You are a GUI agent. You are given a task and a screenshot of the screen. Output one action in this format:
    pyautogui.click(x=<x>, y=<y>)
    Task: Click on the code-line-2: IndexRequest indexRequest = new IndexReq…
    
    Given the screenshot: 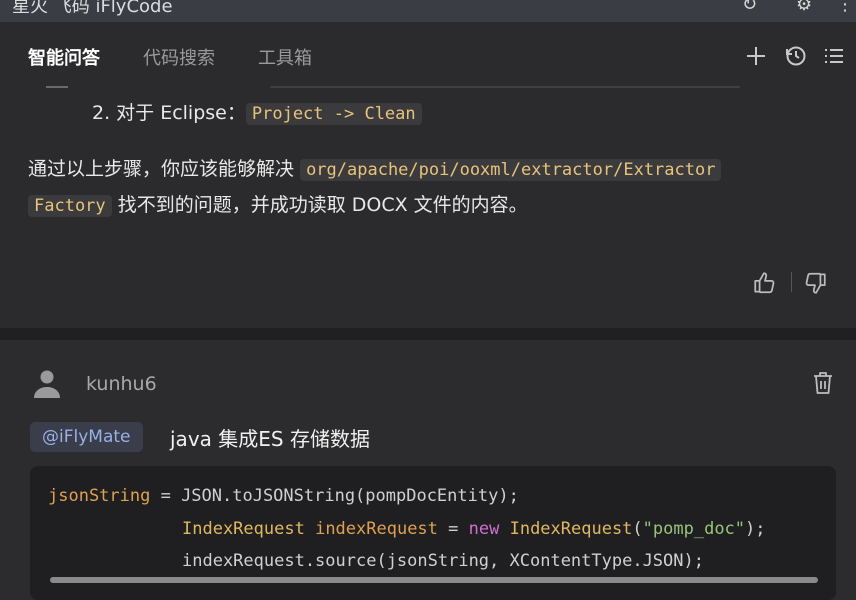 What is the action you would take?
    pyautogui.click(x=474, y=529)
    